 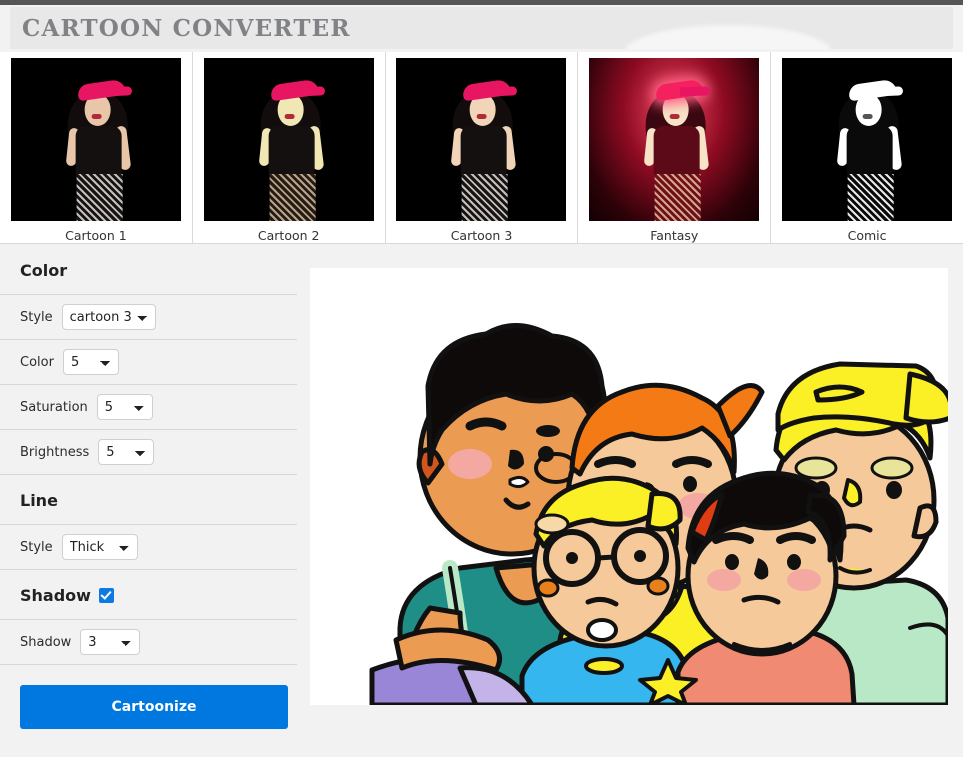 I want to click on section-title-shadow: Shadow, so click(x=55, y=595).